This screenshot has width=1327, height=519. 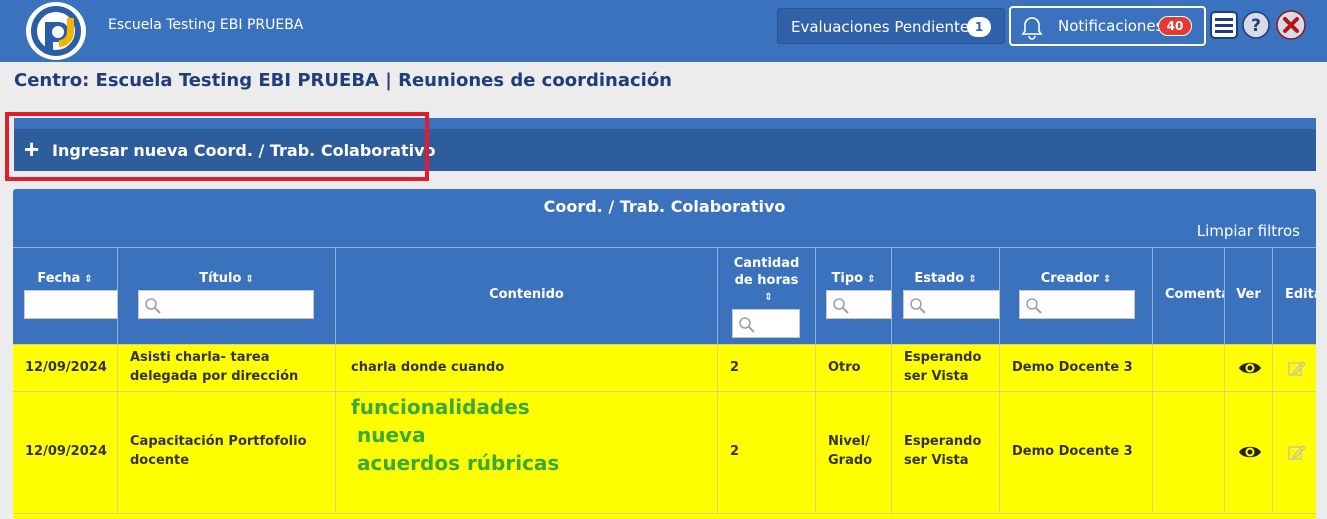 I want to click on column-header-comentarios: Comenta, so click(x=1189, y=295).